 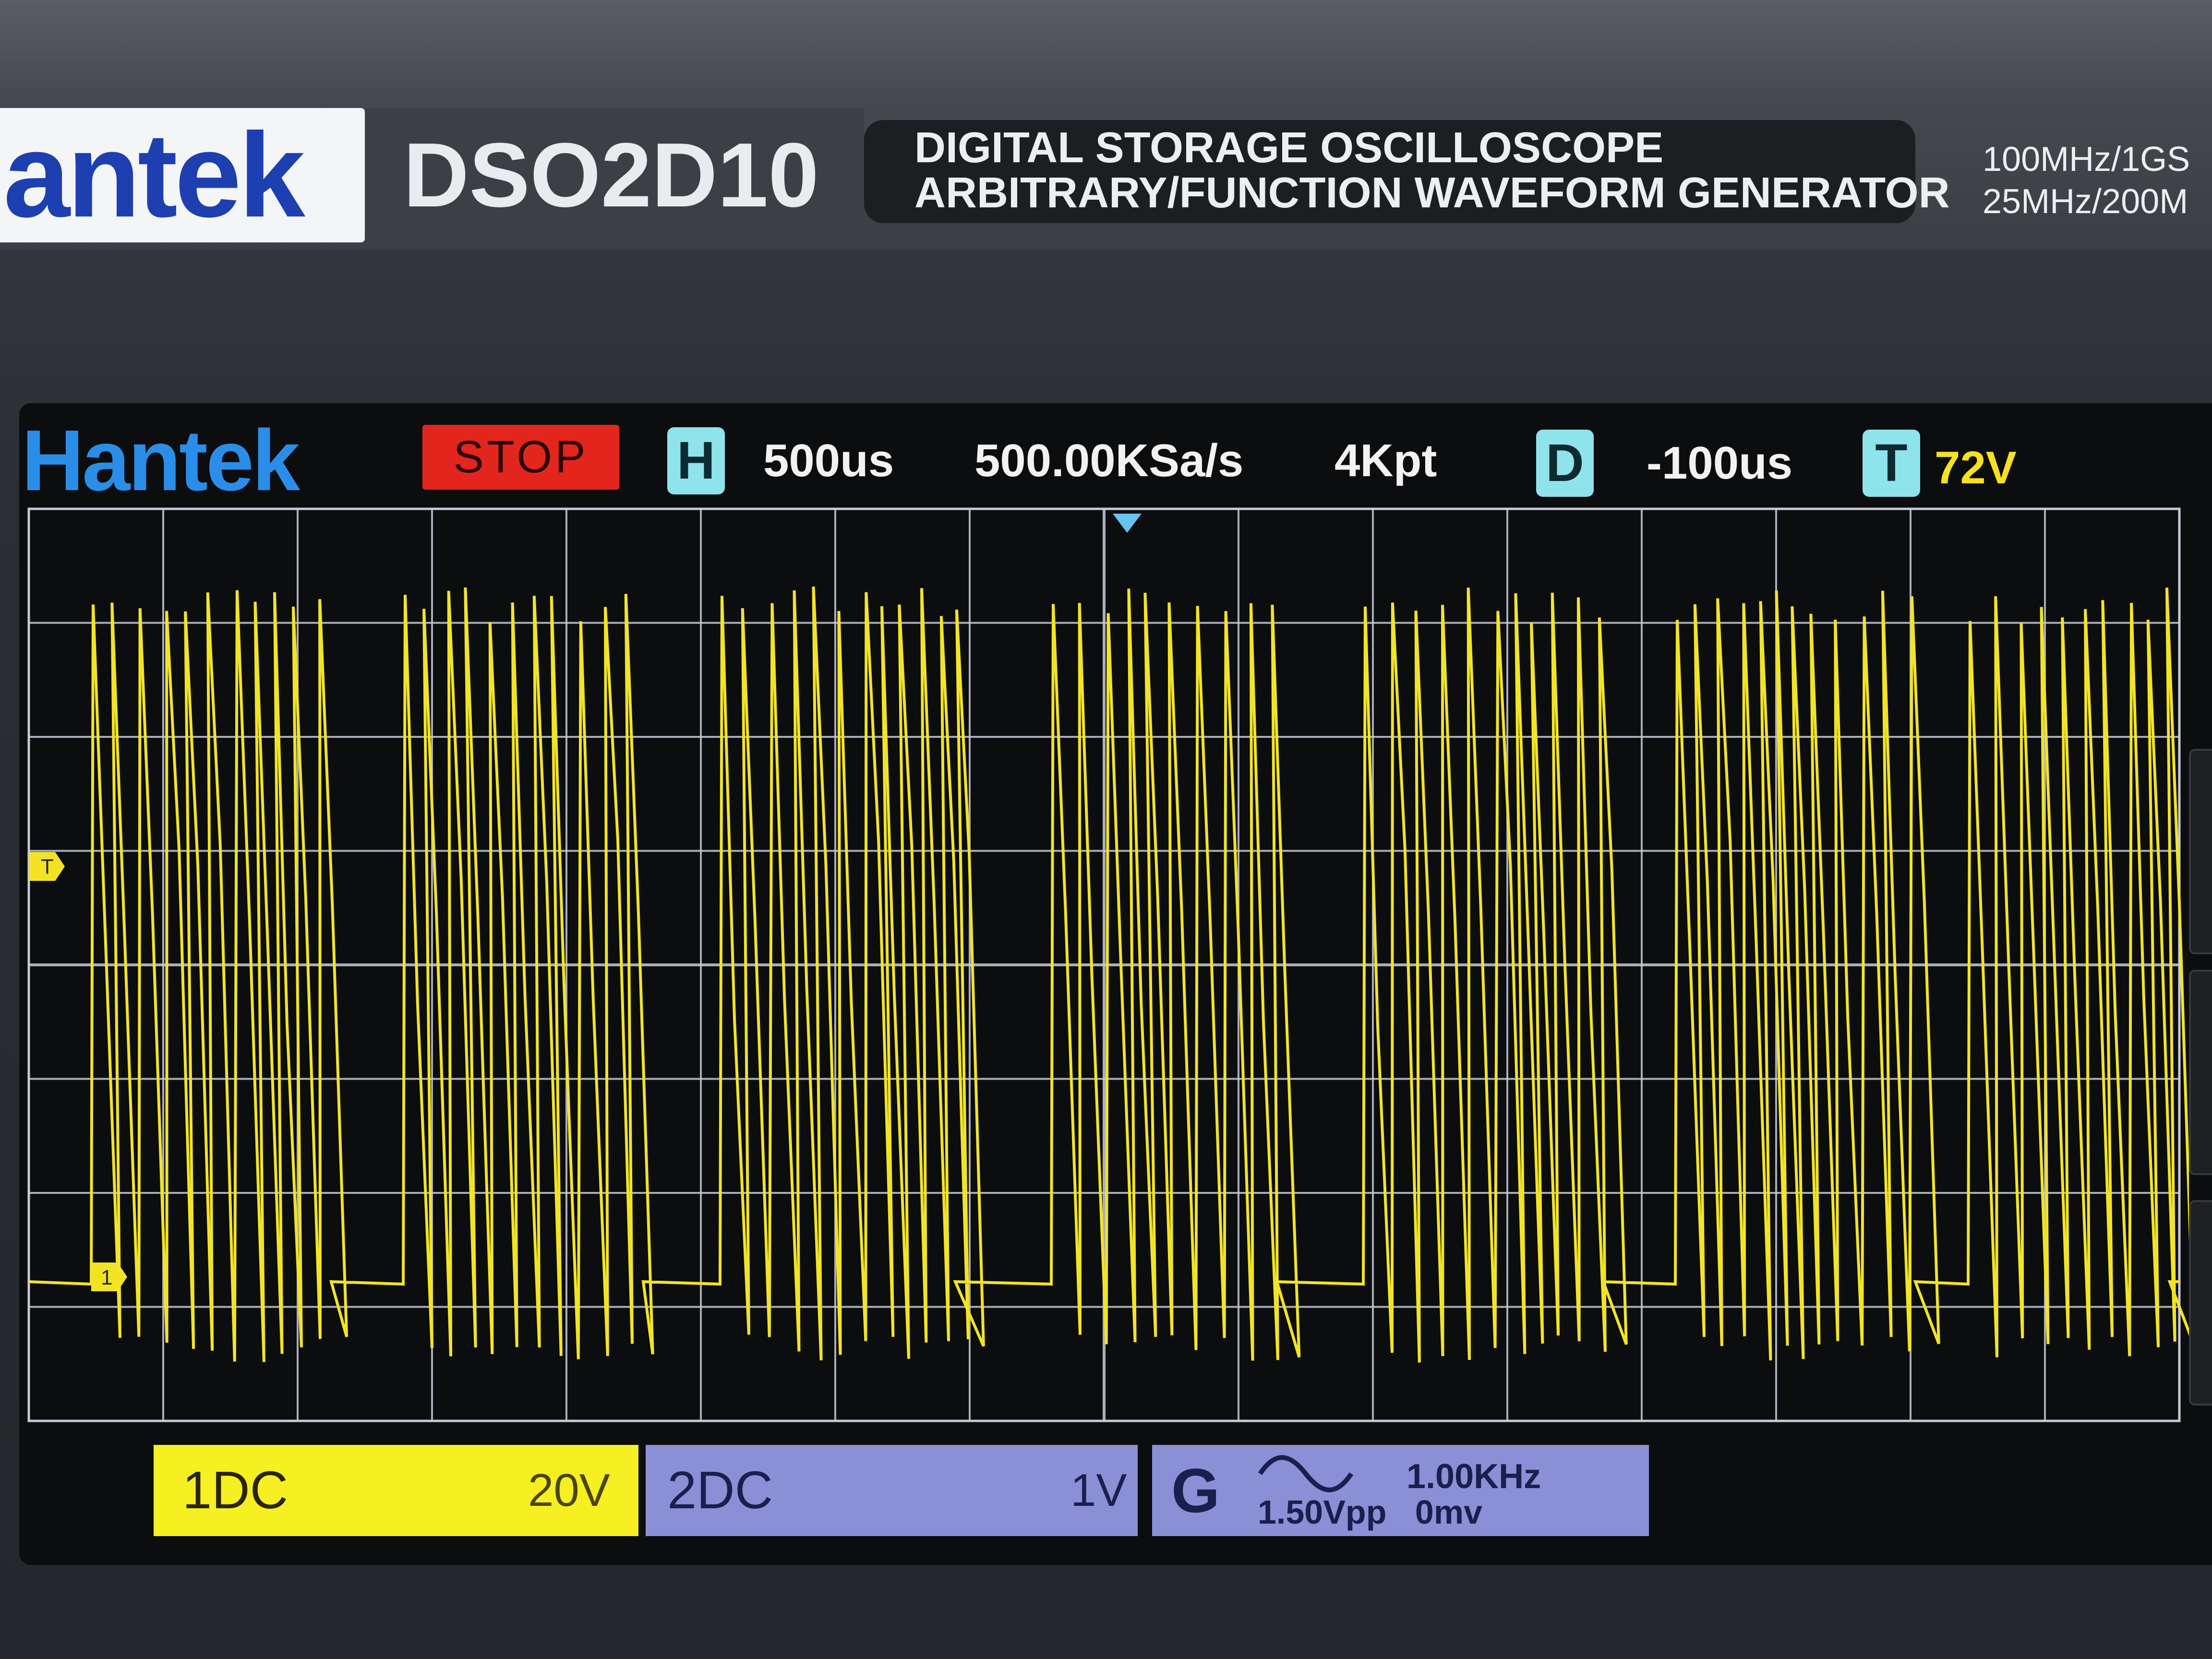 I want to click on description-line-1: DIGITAL STORAGE OSCILLOSCOPE, so click(x=1289, y=148).